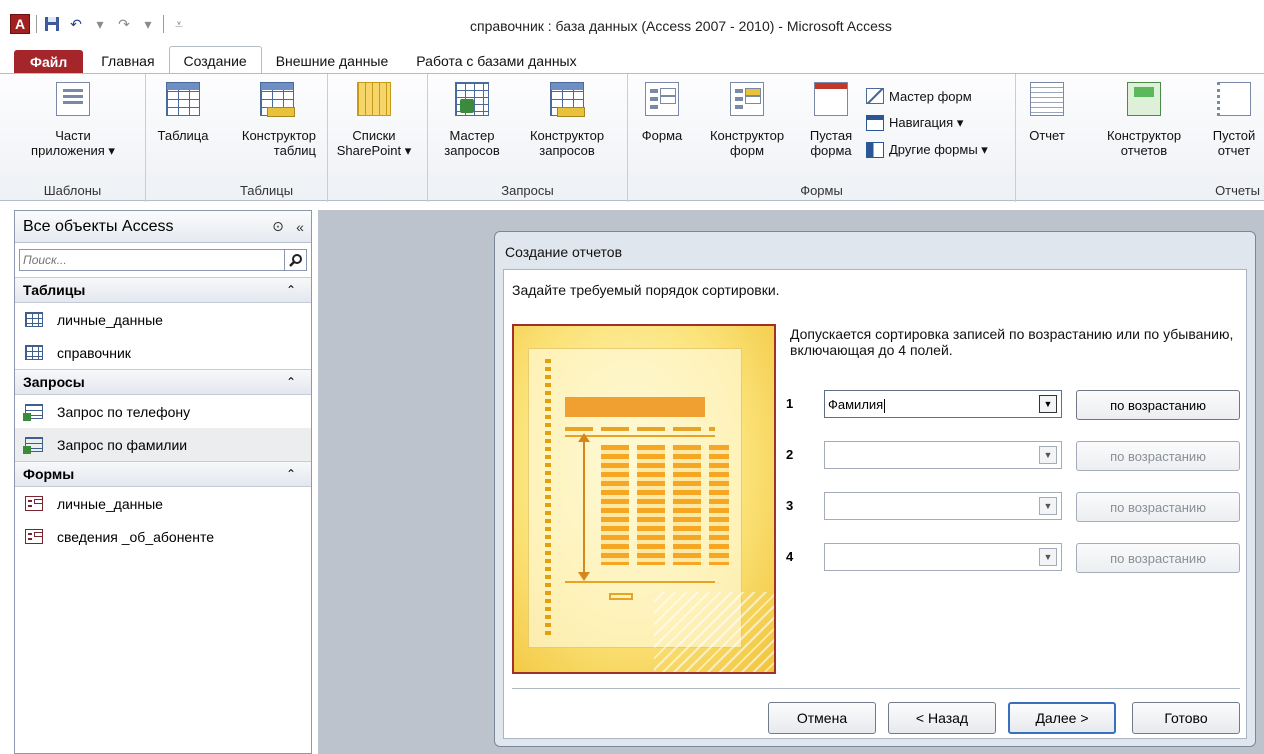  What do you see at coordinates (163, 382) in the screenshot?
I see `nav-section-queries: Запросы ⌃` at bounding box center [163, 382].